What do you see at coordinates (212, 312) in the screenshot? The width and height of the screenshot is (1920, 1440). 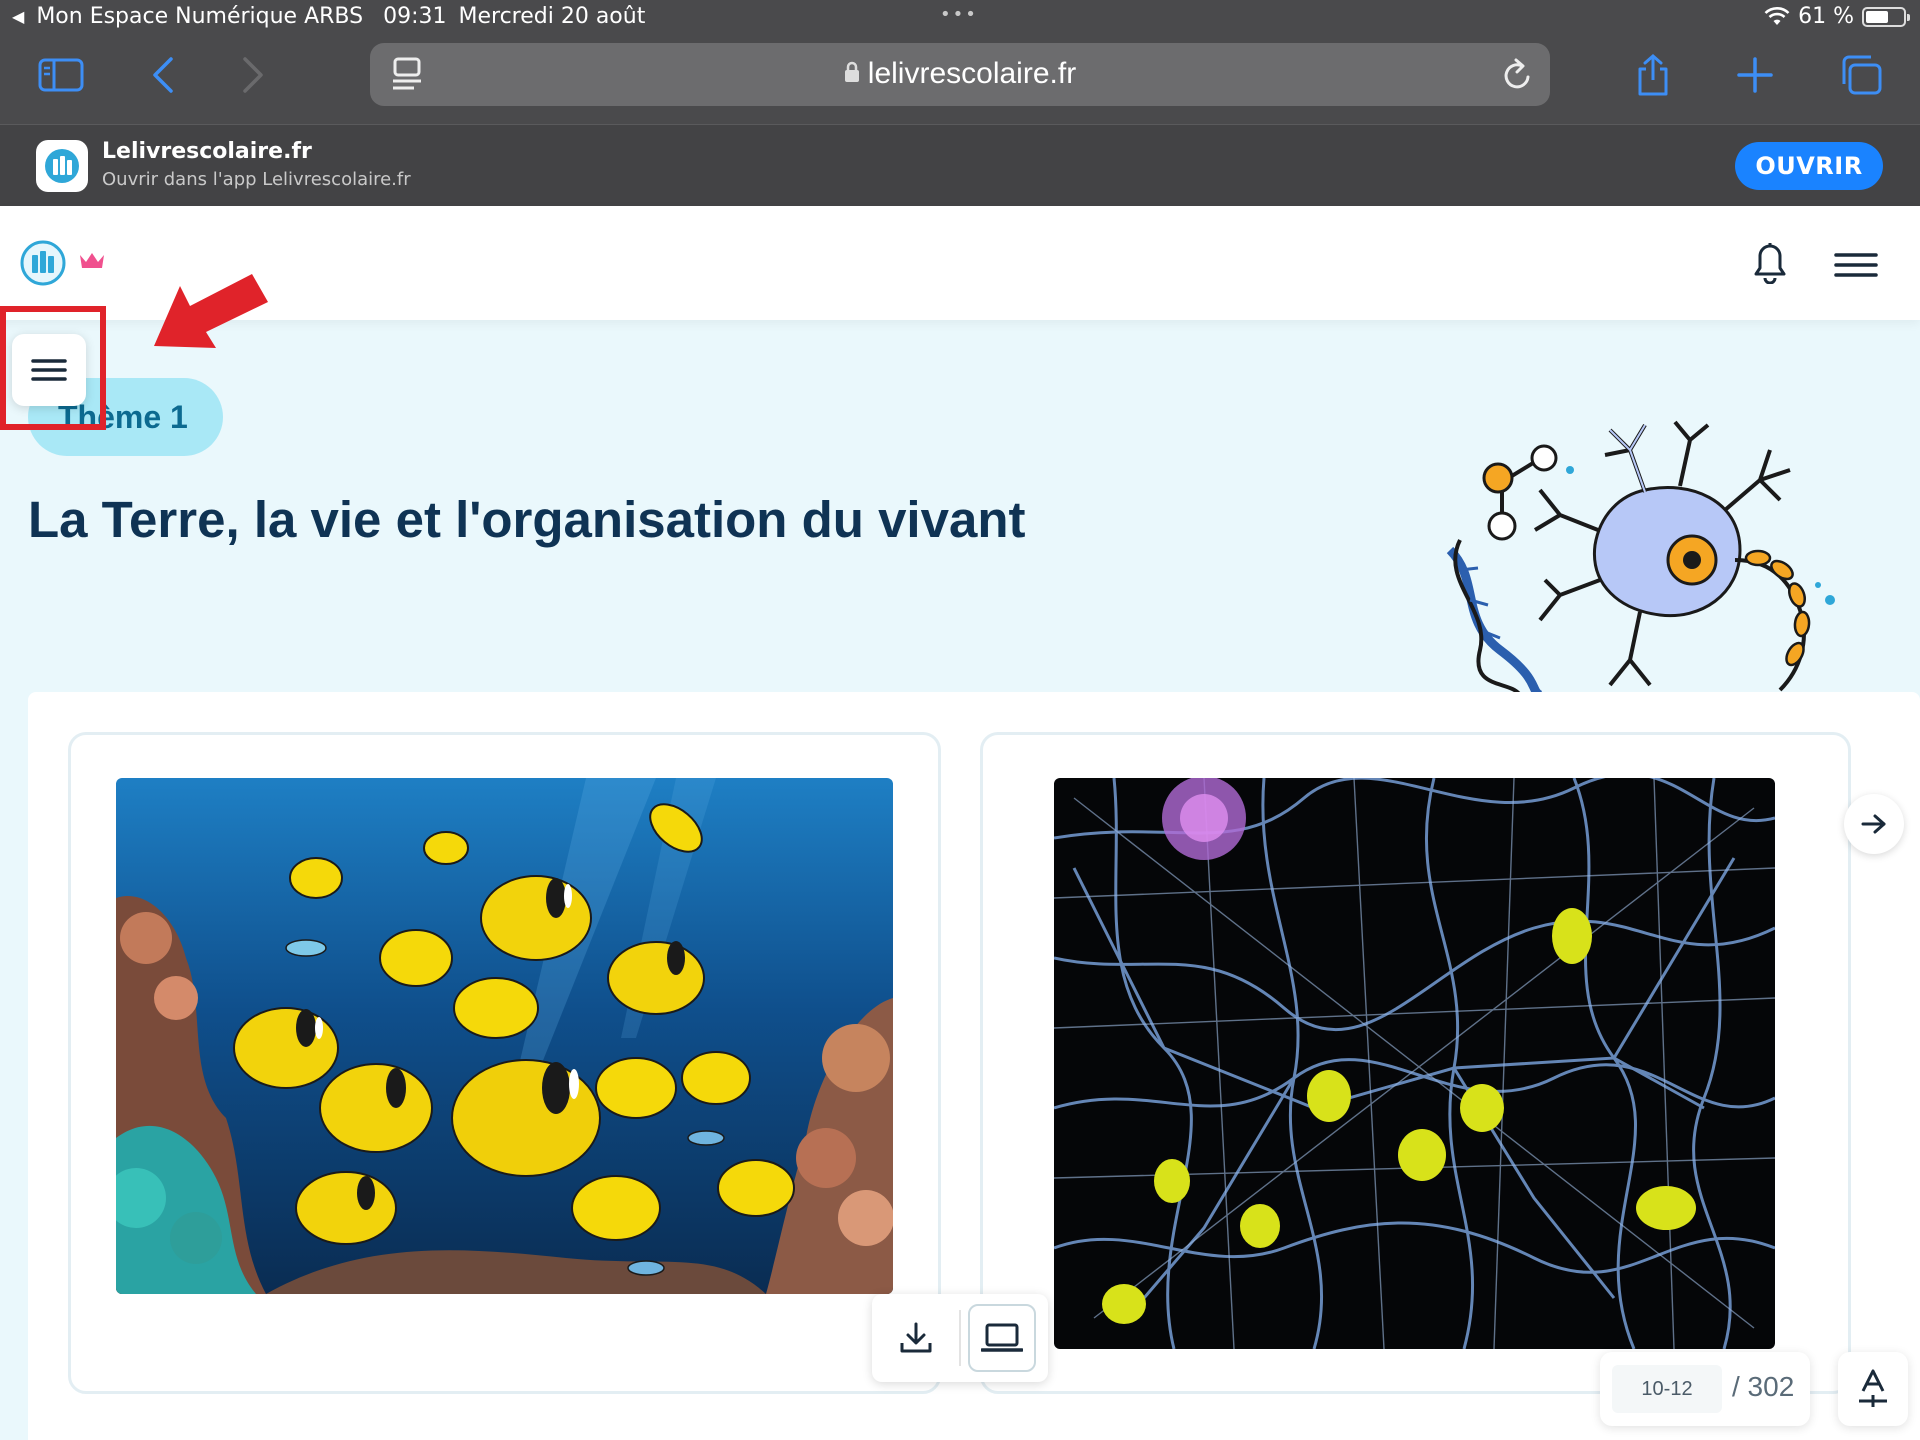 I see `annotation-arrow-icon` at bounding box center [212, 312].